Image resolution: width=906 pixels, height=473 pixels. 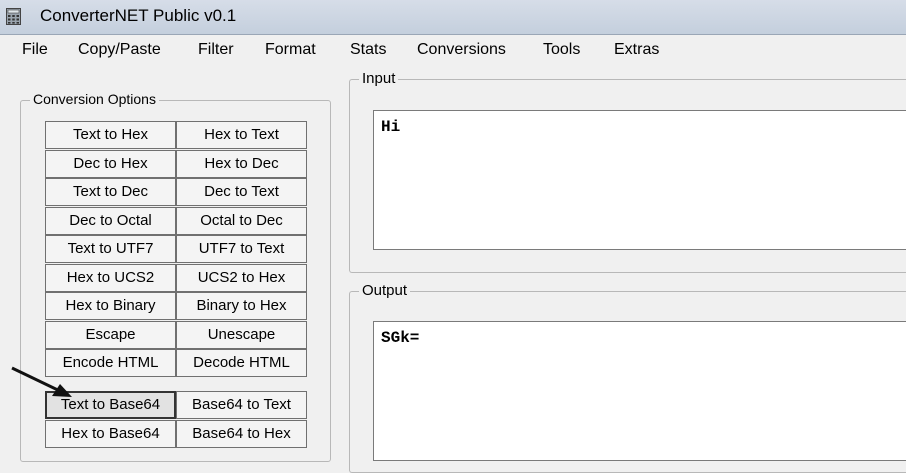 I want to click on dec-to-hex-button: Dec to Hex, so click(x=110, y=164).